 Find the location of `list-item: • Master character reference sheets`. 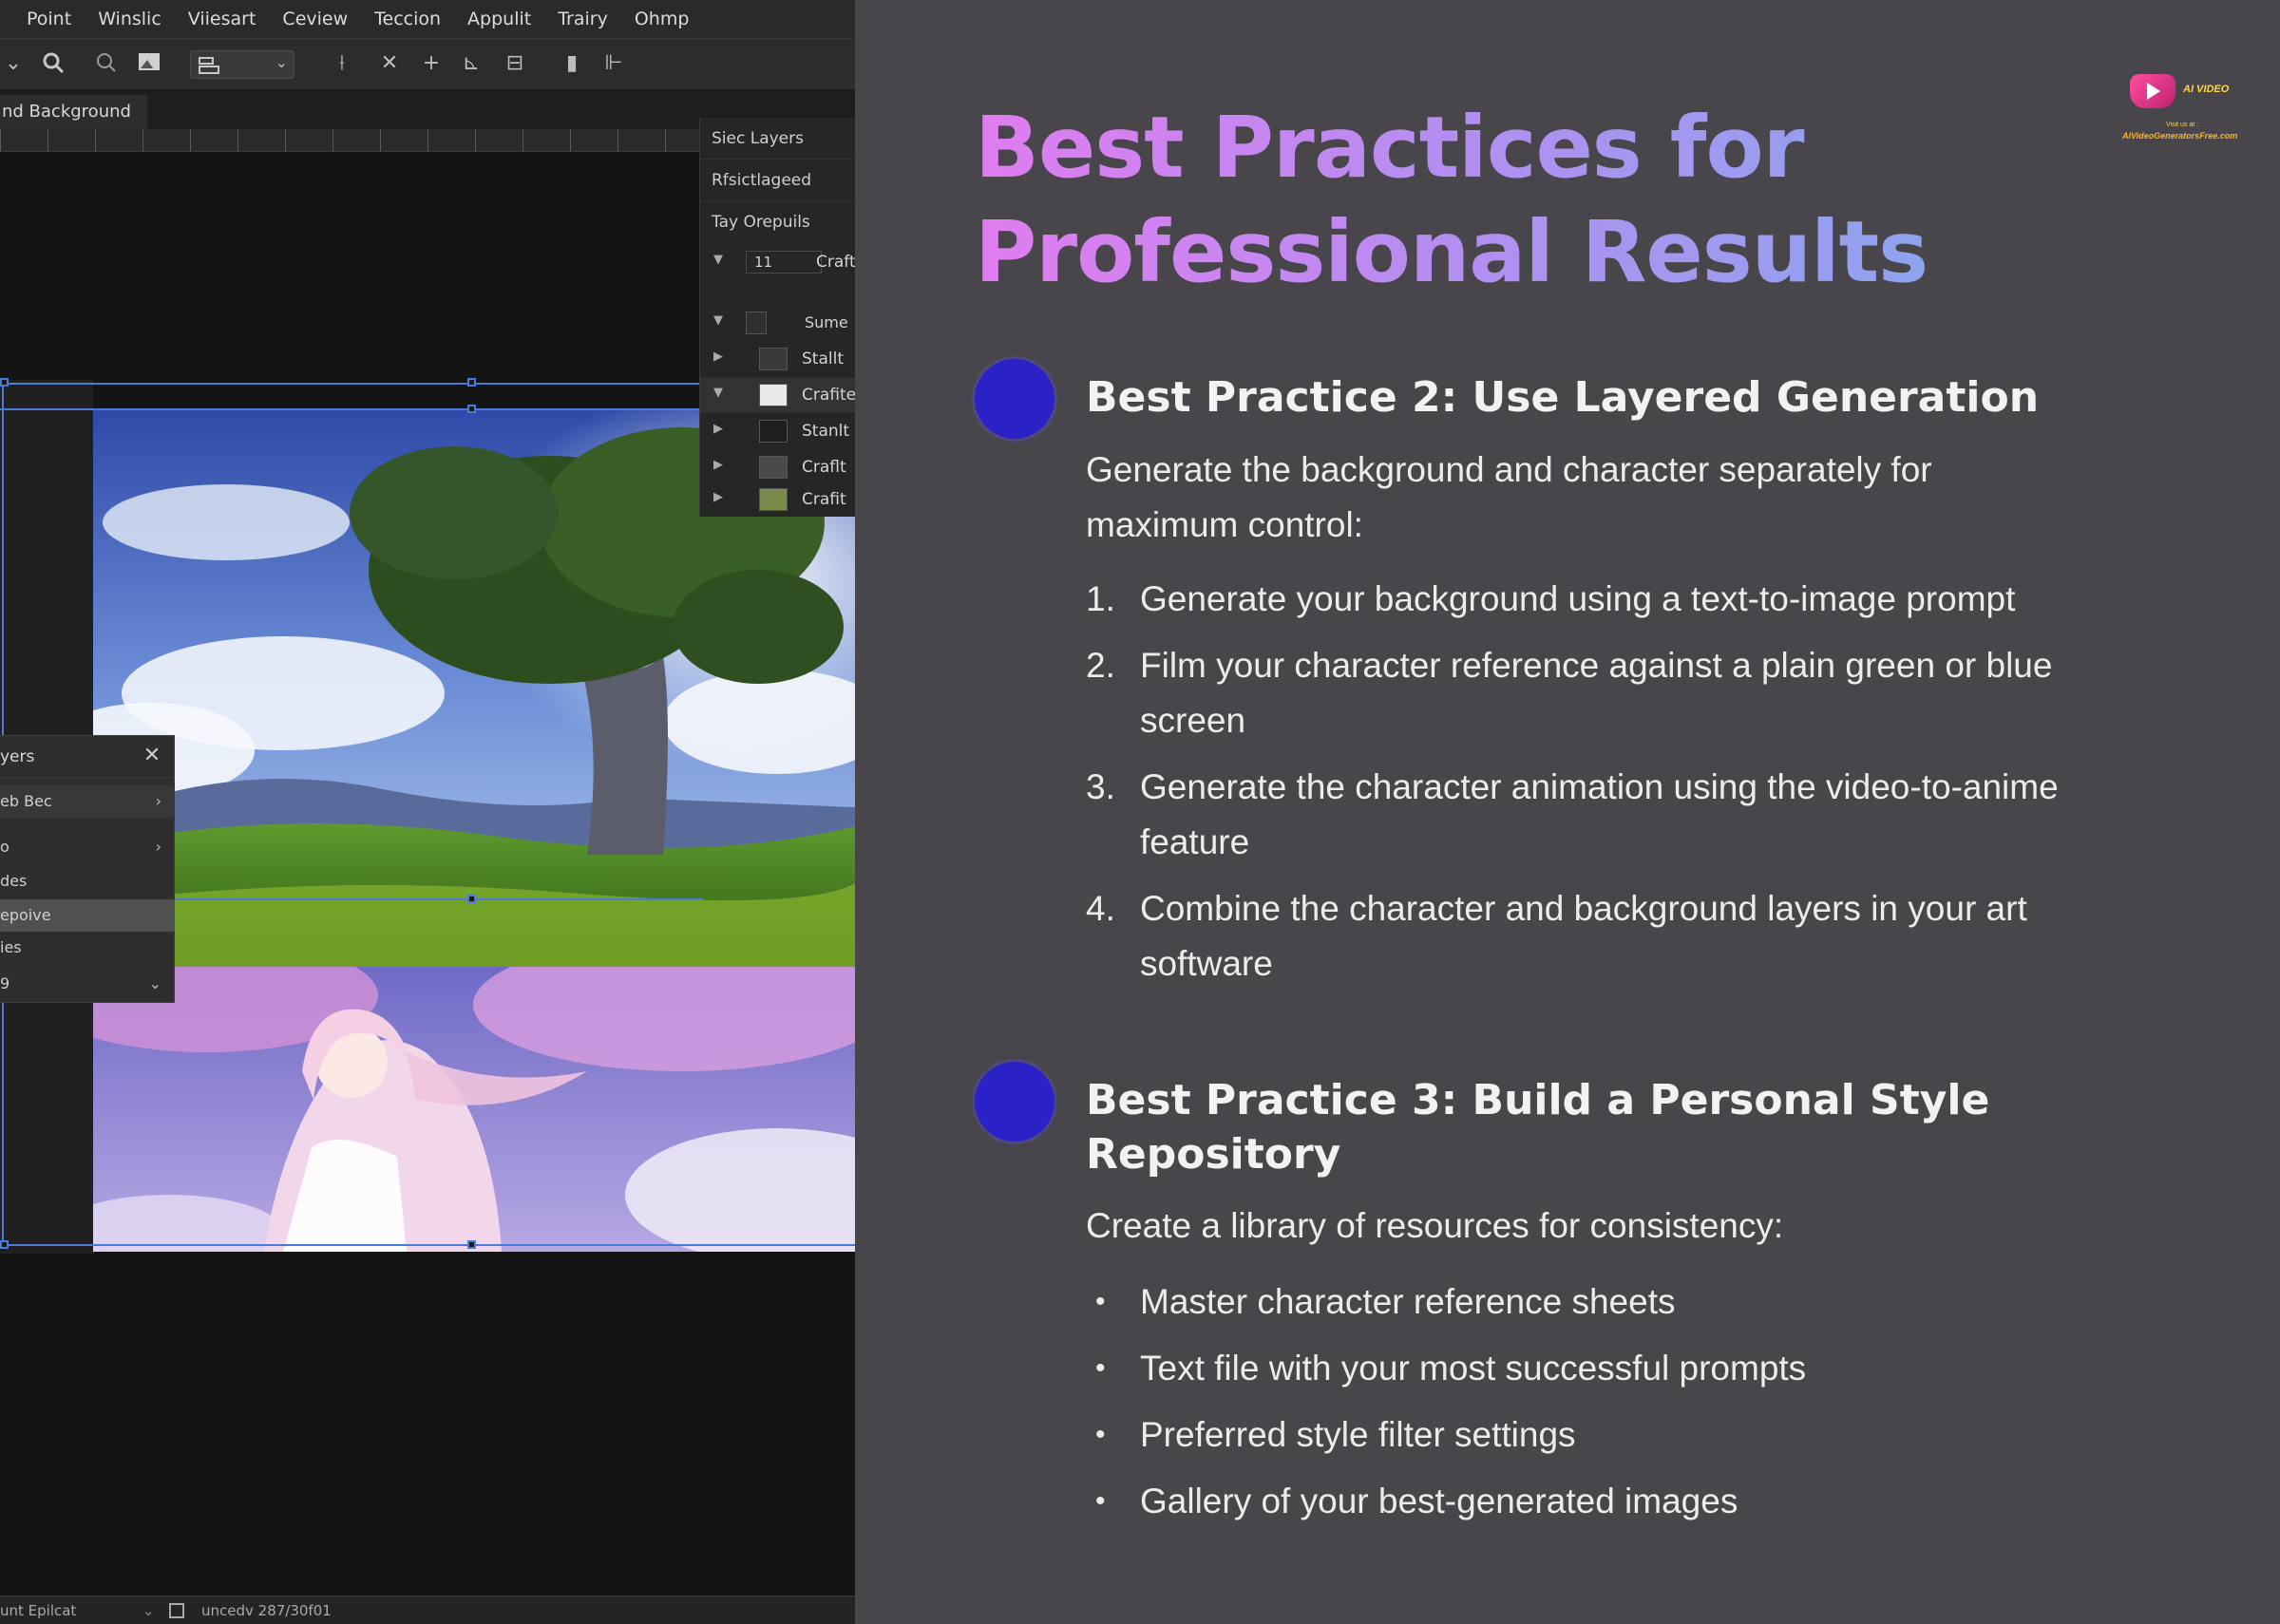

list-item: • Master character reference sheets is located at coordinates (1603, 1302).